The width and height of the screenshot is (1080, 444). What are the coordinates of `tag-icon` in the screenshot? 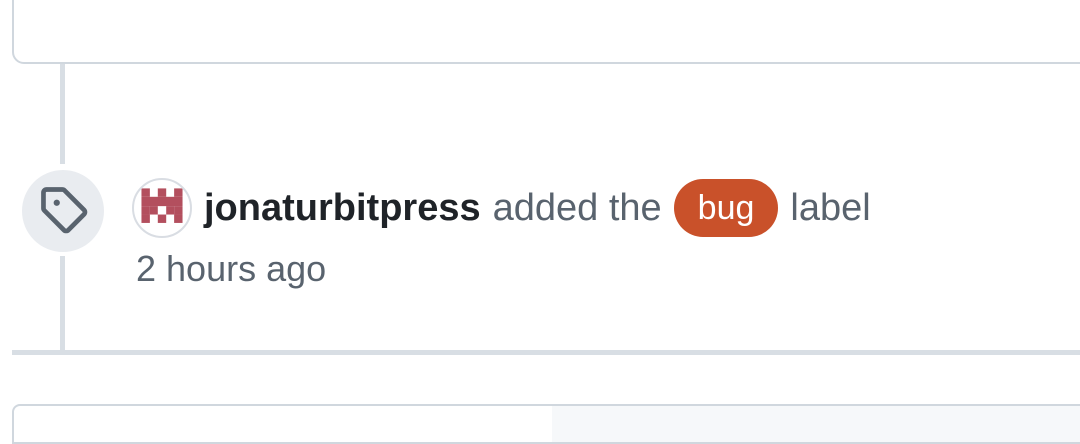 It's located at (63, 211).